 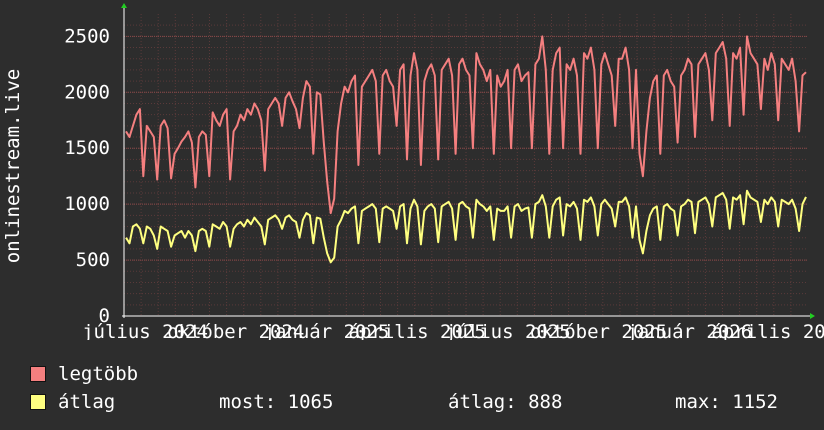 I want to click on y-axis-label: onlinestream.live, so click(x=13, y=166).